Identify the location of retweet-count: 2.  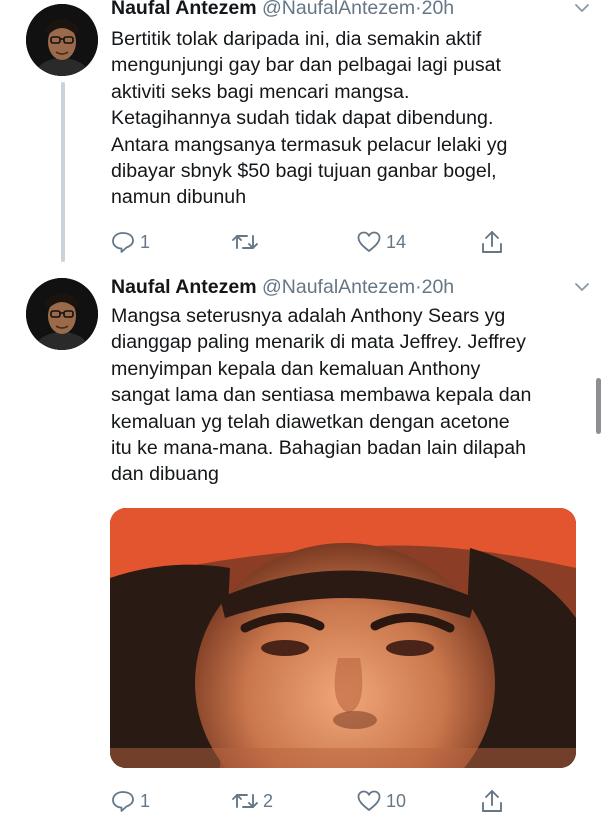
(268, 800).